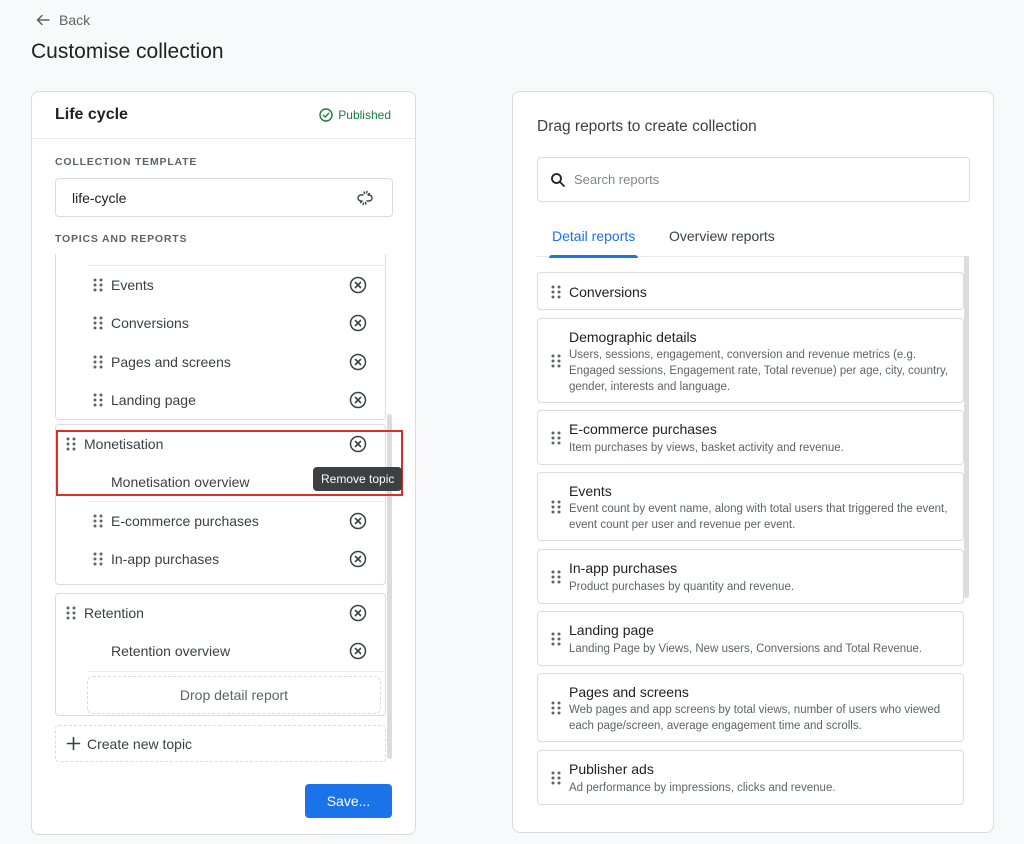 This screenshot has height=844, width=1024. Describe the element at coordinates (220, 323) in the screenshot. I see `report-row: Conversions` at that location.